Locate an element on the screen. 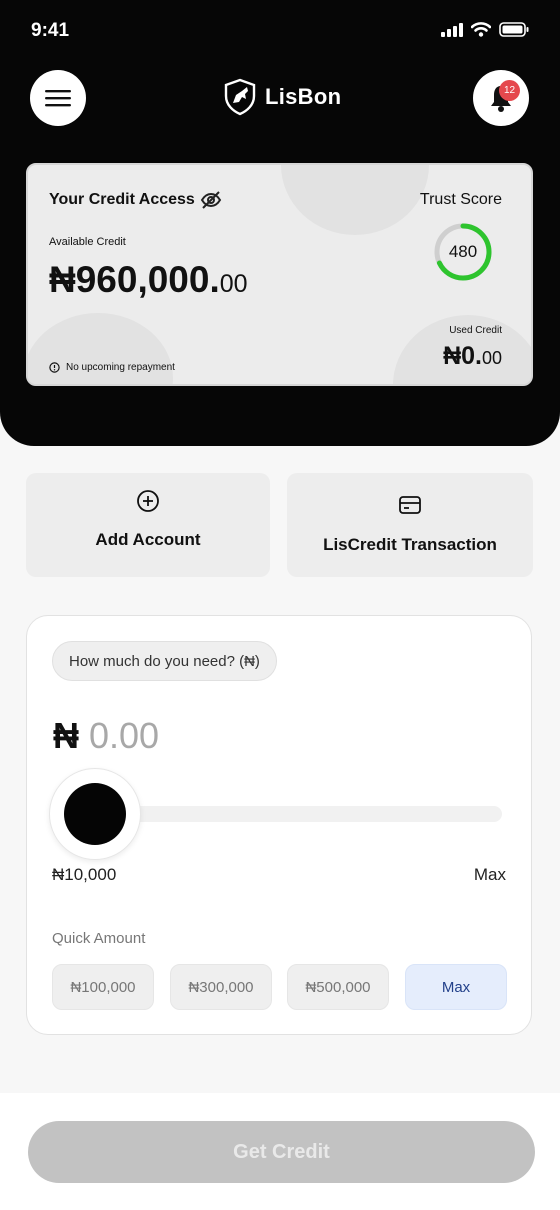 The width and height of the screenshot is (560, 1210). status-bar: 9:41 is located at coordinates (280, 31).